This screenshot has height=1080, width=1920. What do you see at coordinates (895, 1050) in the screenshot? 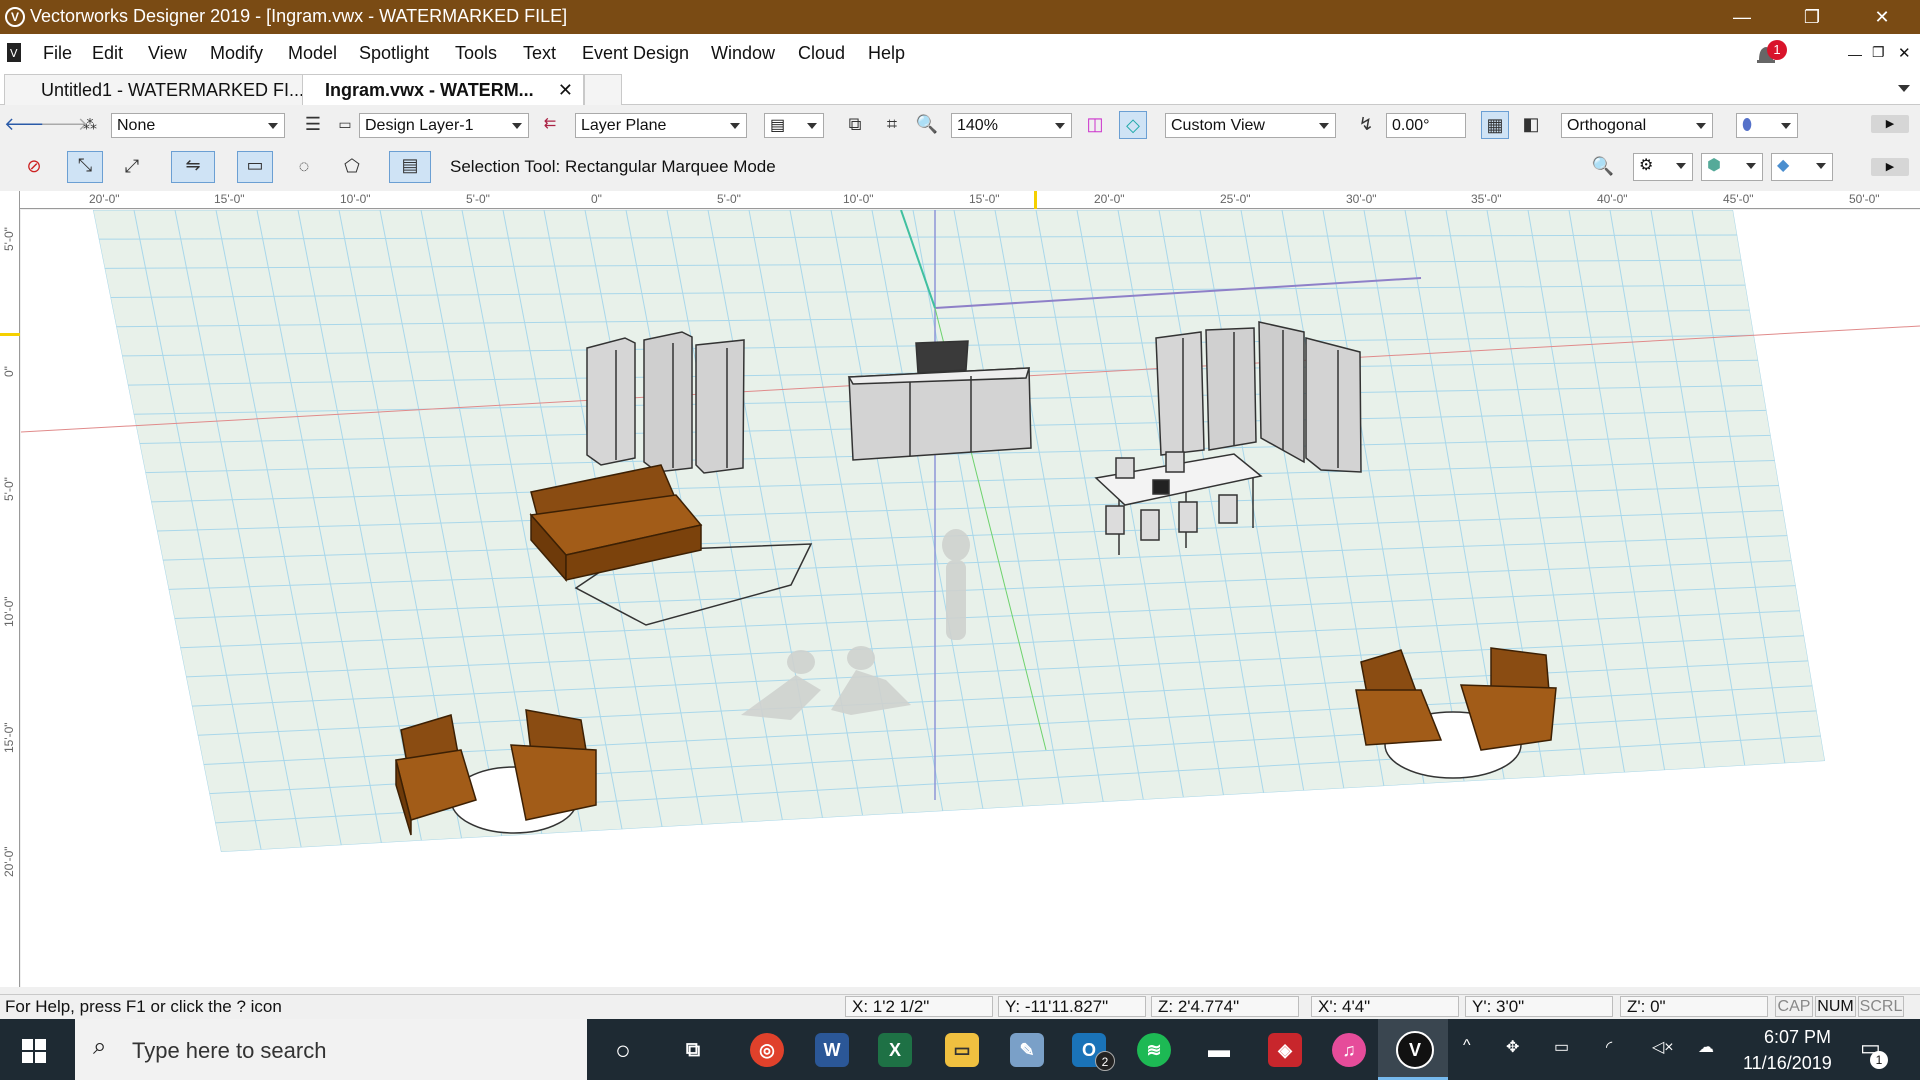
I see `excel-icon: X` at bounding box center [895, 1050].